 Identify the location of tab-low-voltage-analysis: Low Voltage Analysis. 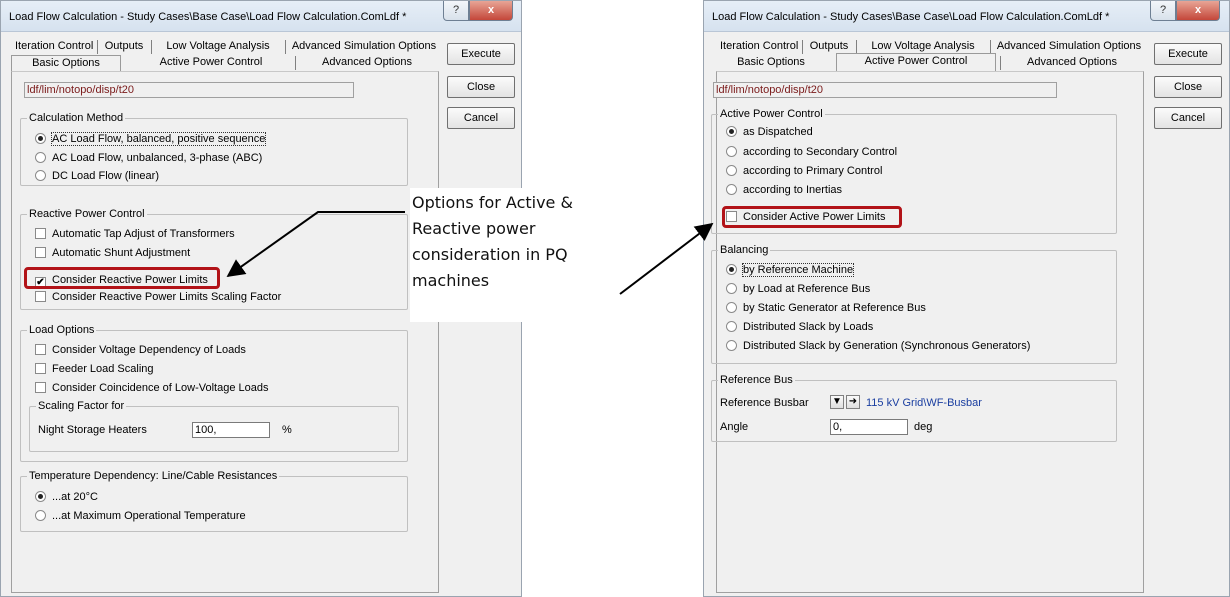
(218, 47).